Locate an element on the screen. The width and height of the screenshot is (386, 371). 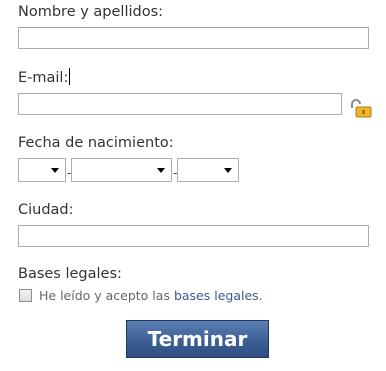
finish-button: Terminar is located at coordinates (197, 339).